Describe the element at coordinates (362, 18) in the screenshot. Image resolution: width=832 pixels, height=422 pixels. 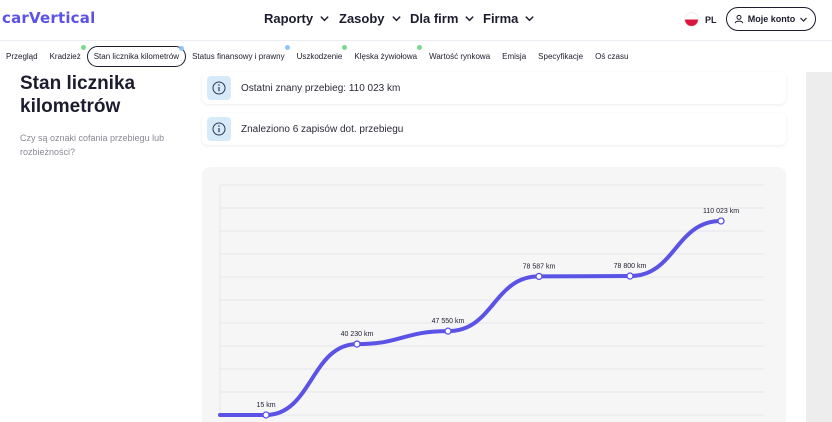
I see `nav-resources-label: Zasoby` at that location.